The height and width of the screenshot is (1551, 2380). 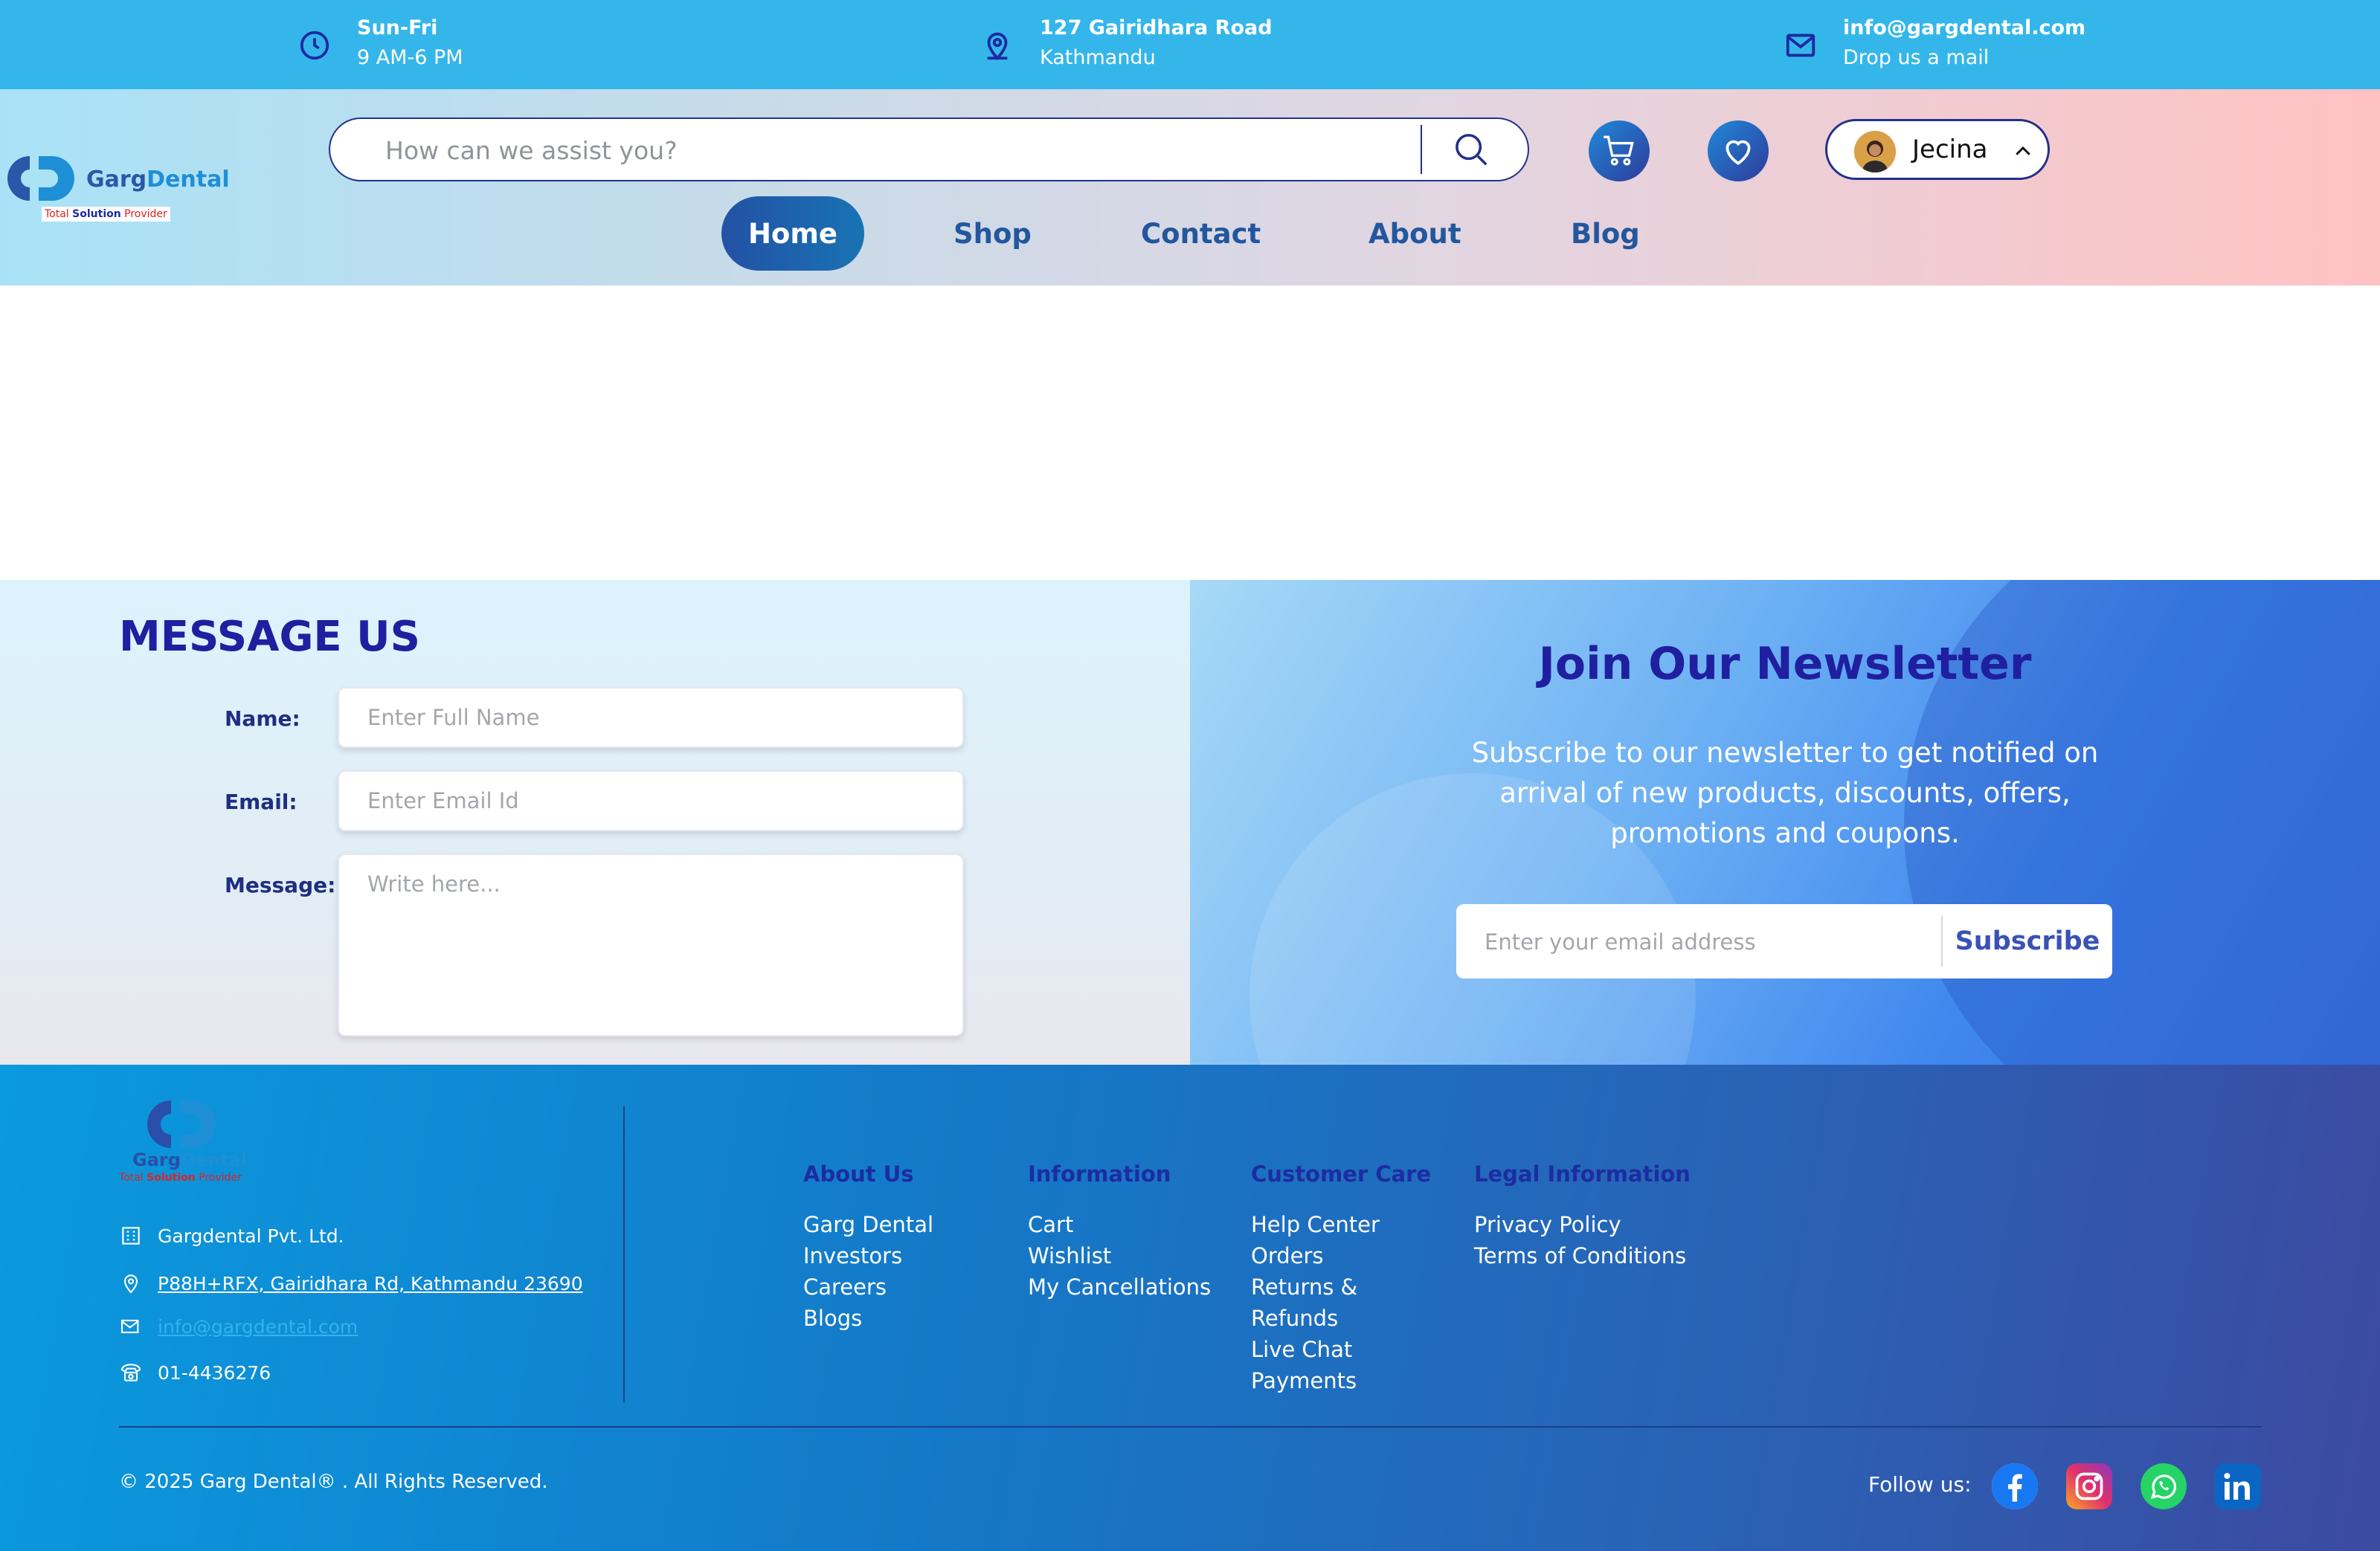 I want to click on mail-icon, so click(x=1801, y=45).